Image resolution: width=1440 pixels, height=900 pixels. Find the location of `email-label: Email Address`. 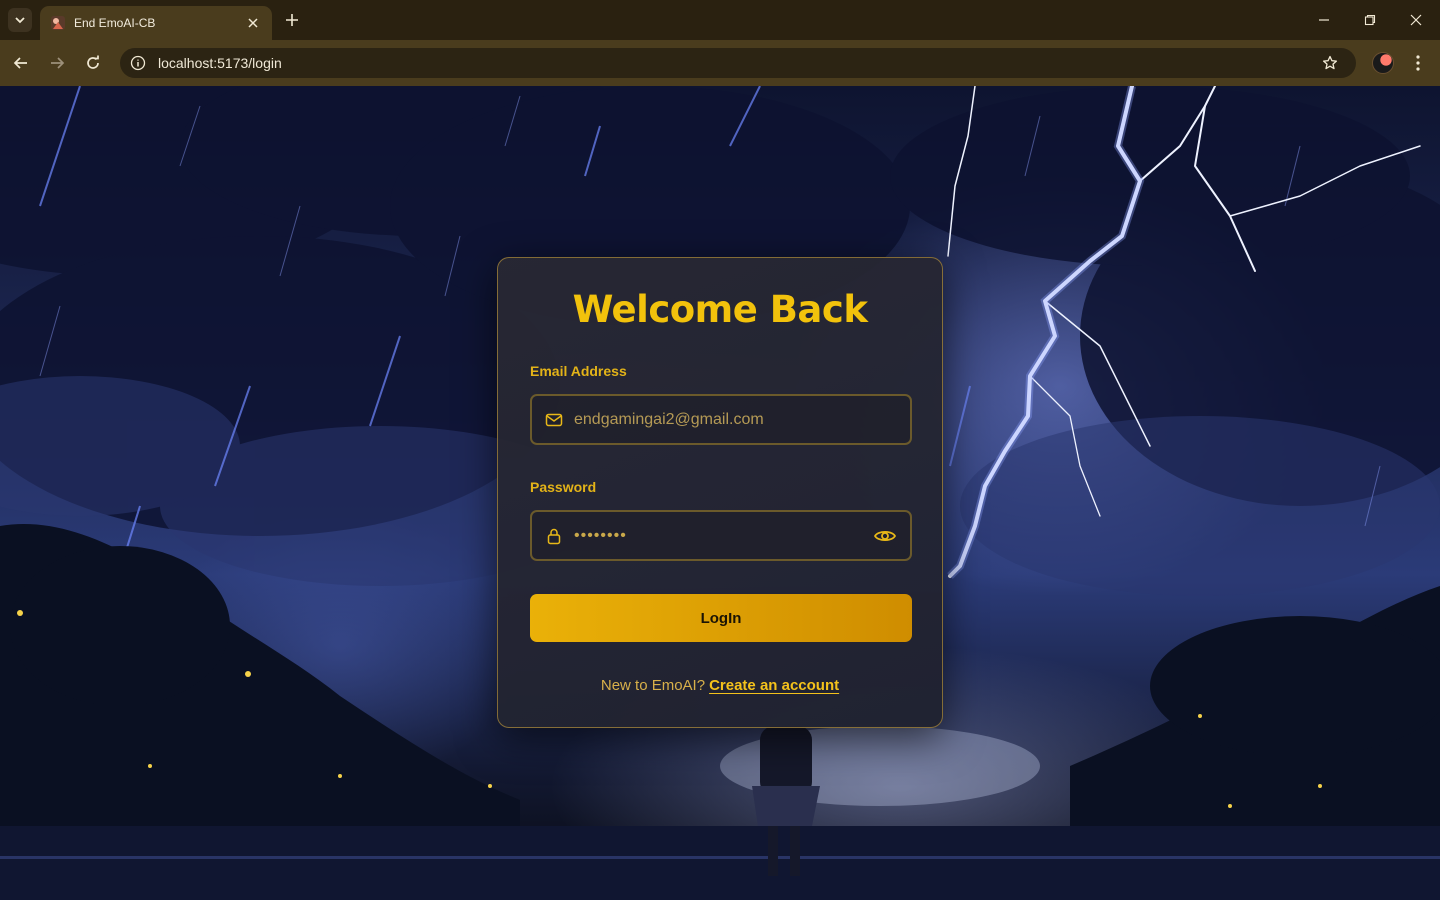

email-label: Email Address is located at coordinates (578, 371).